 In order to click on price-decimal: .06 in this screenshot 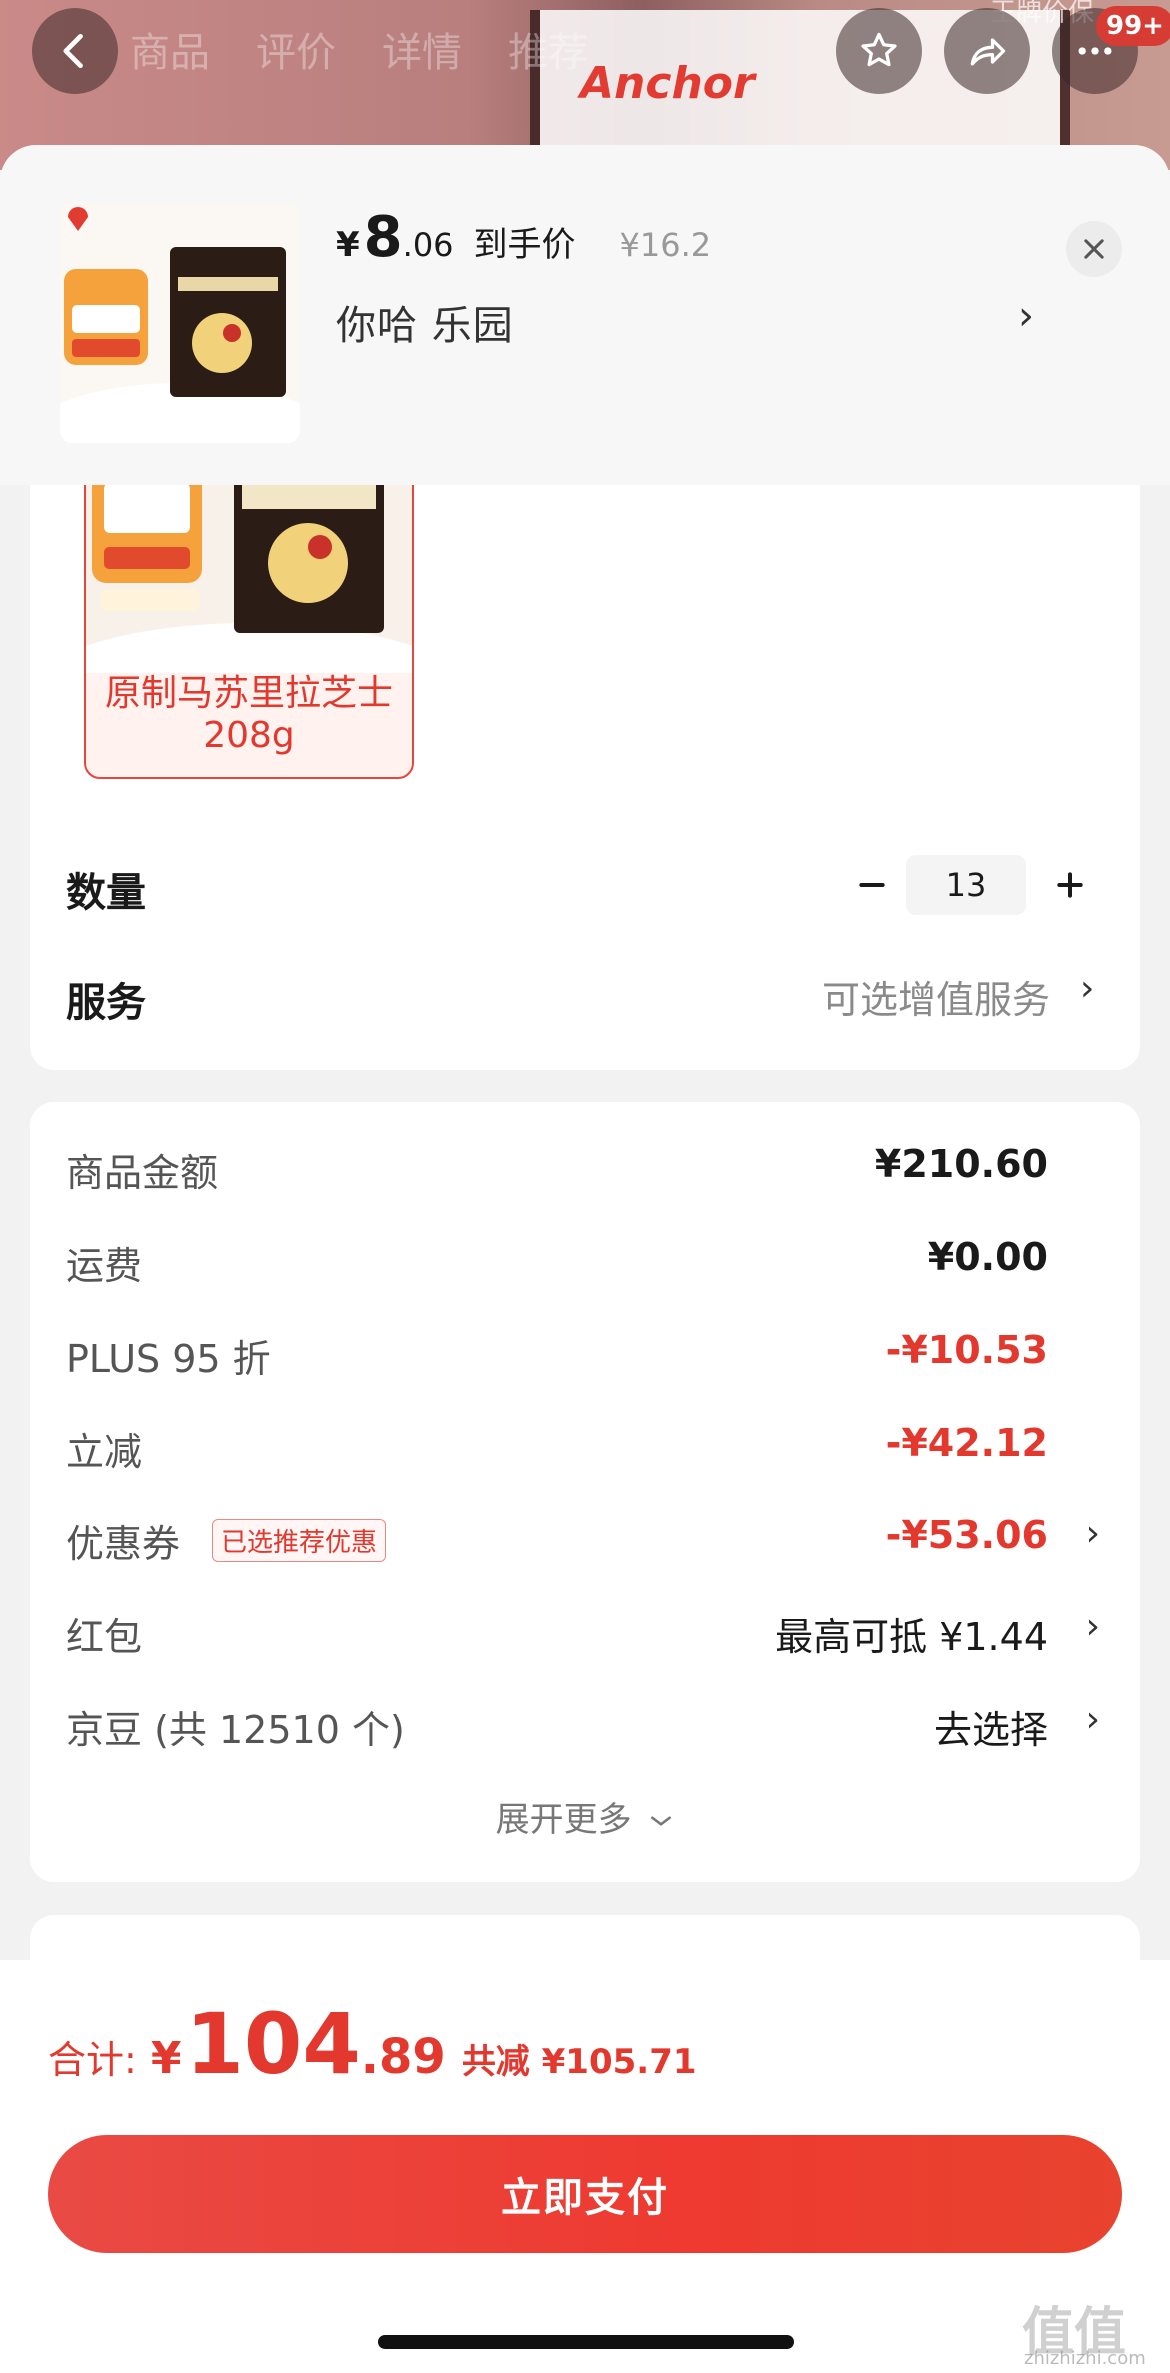, I will do `click(428, 245)`.